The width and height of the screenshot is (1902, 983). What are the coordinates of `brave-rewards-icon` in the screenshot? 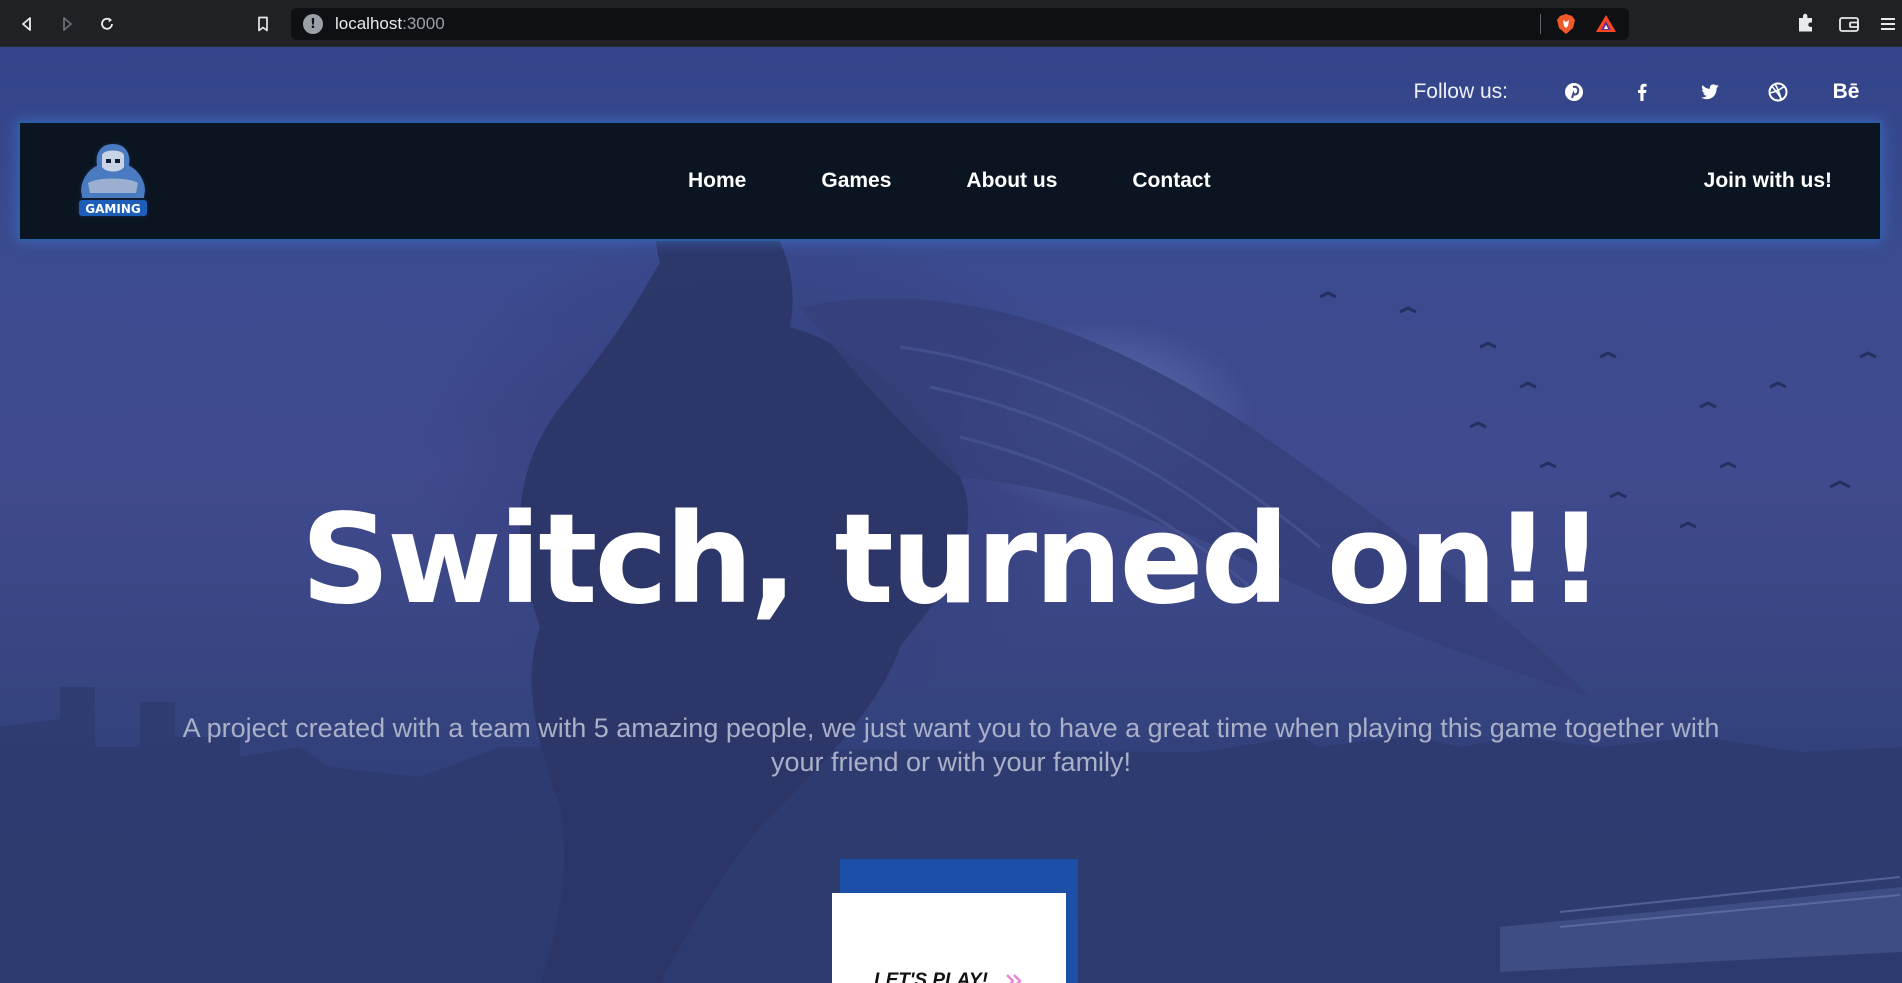 It's located at (1606, 24).